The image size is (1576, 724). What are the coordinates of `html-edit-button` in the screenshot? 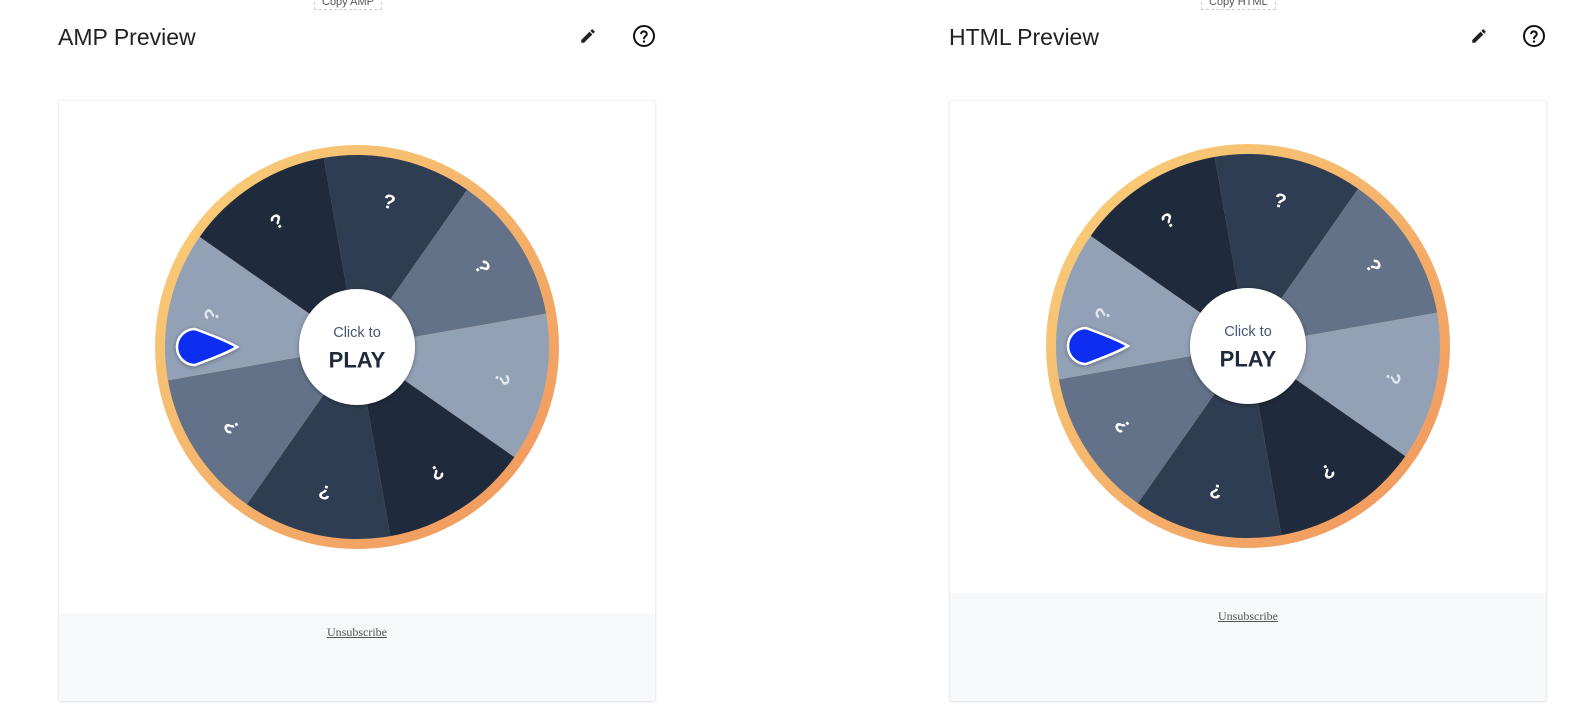 It's located at (1479, 38).